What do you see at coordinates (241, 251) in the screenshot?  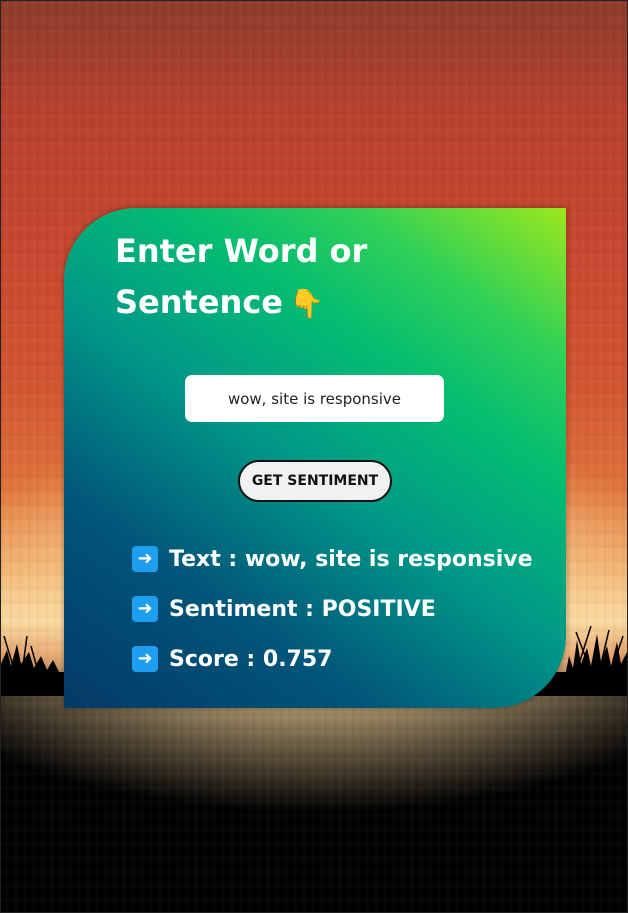 I see `title-line-1: Enter Word or` at bounding box center [241, 251].